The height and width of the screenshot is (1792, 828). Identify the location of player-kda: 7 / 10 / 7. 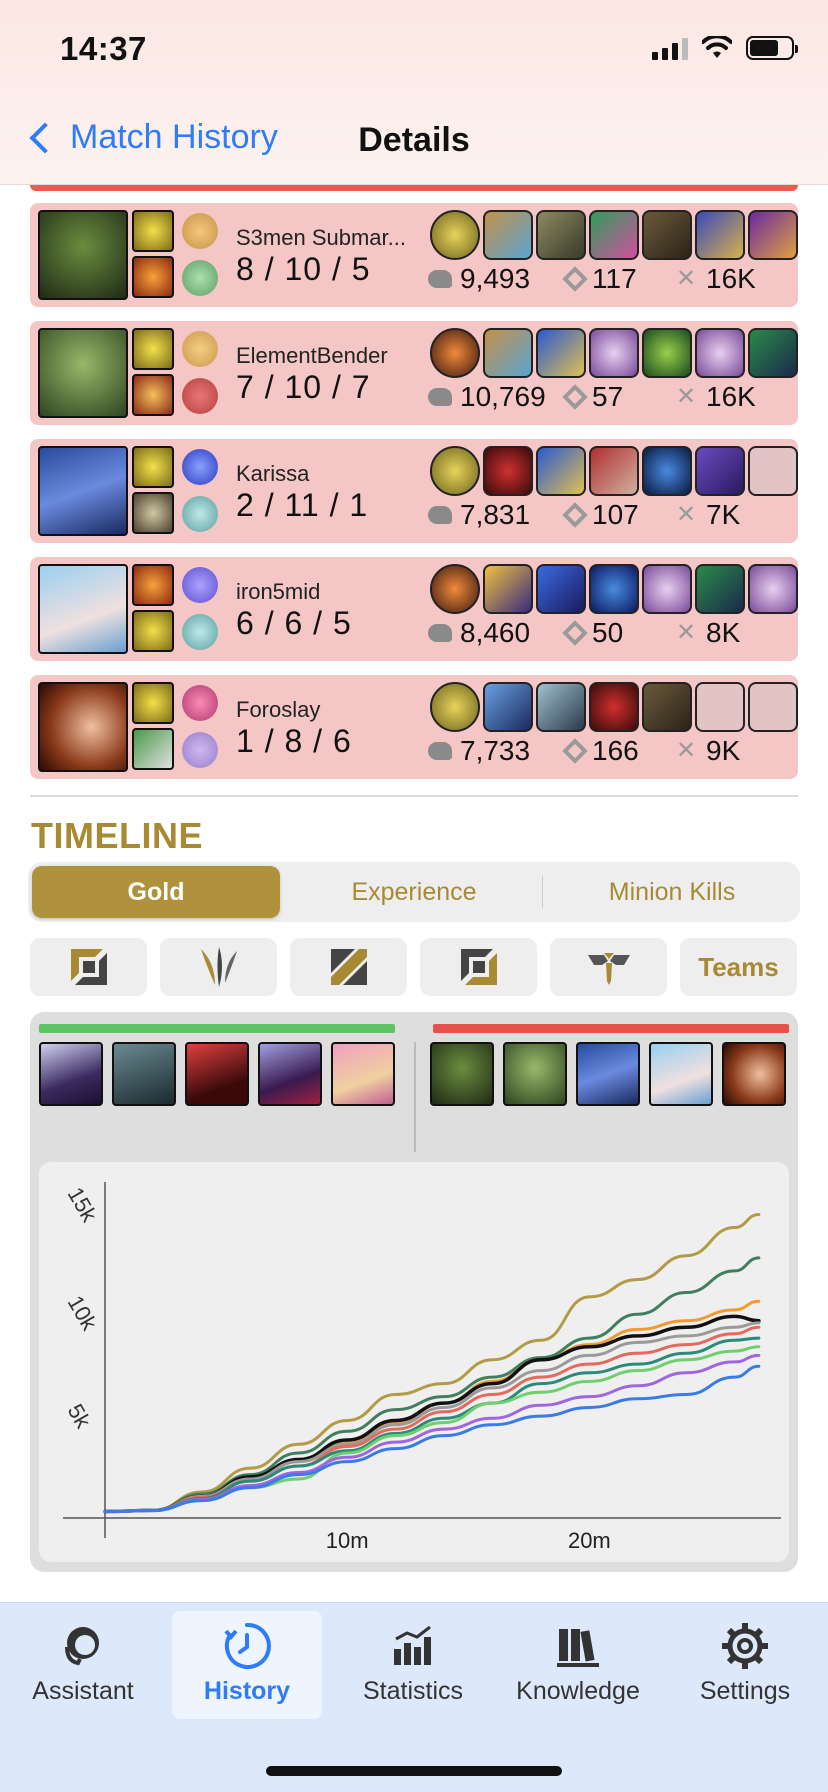
(303, 387).